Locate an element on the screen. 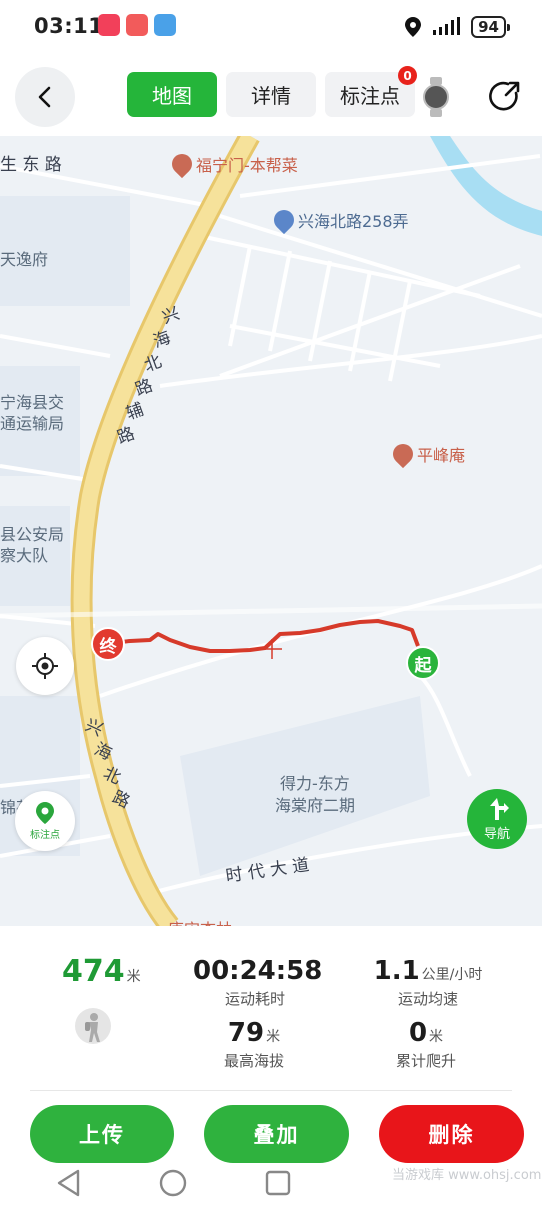  add-marker-button: 标注点 is located at coordinates (45, 821).